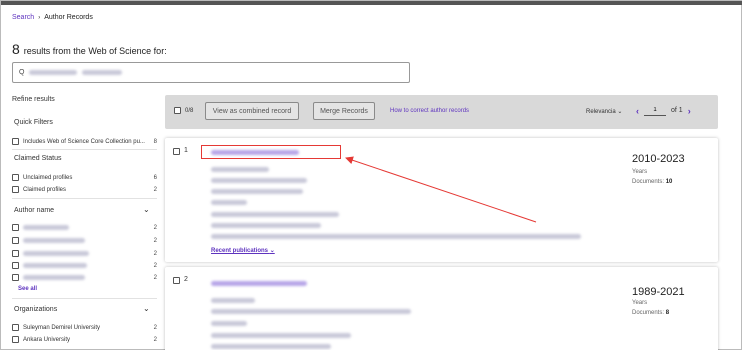 Image resolution: width=742 pixels, height=350 pixels. I want to click on merge-records-button: Merge Records, so click(344, 111).